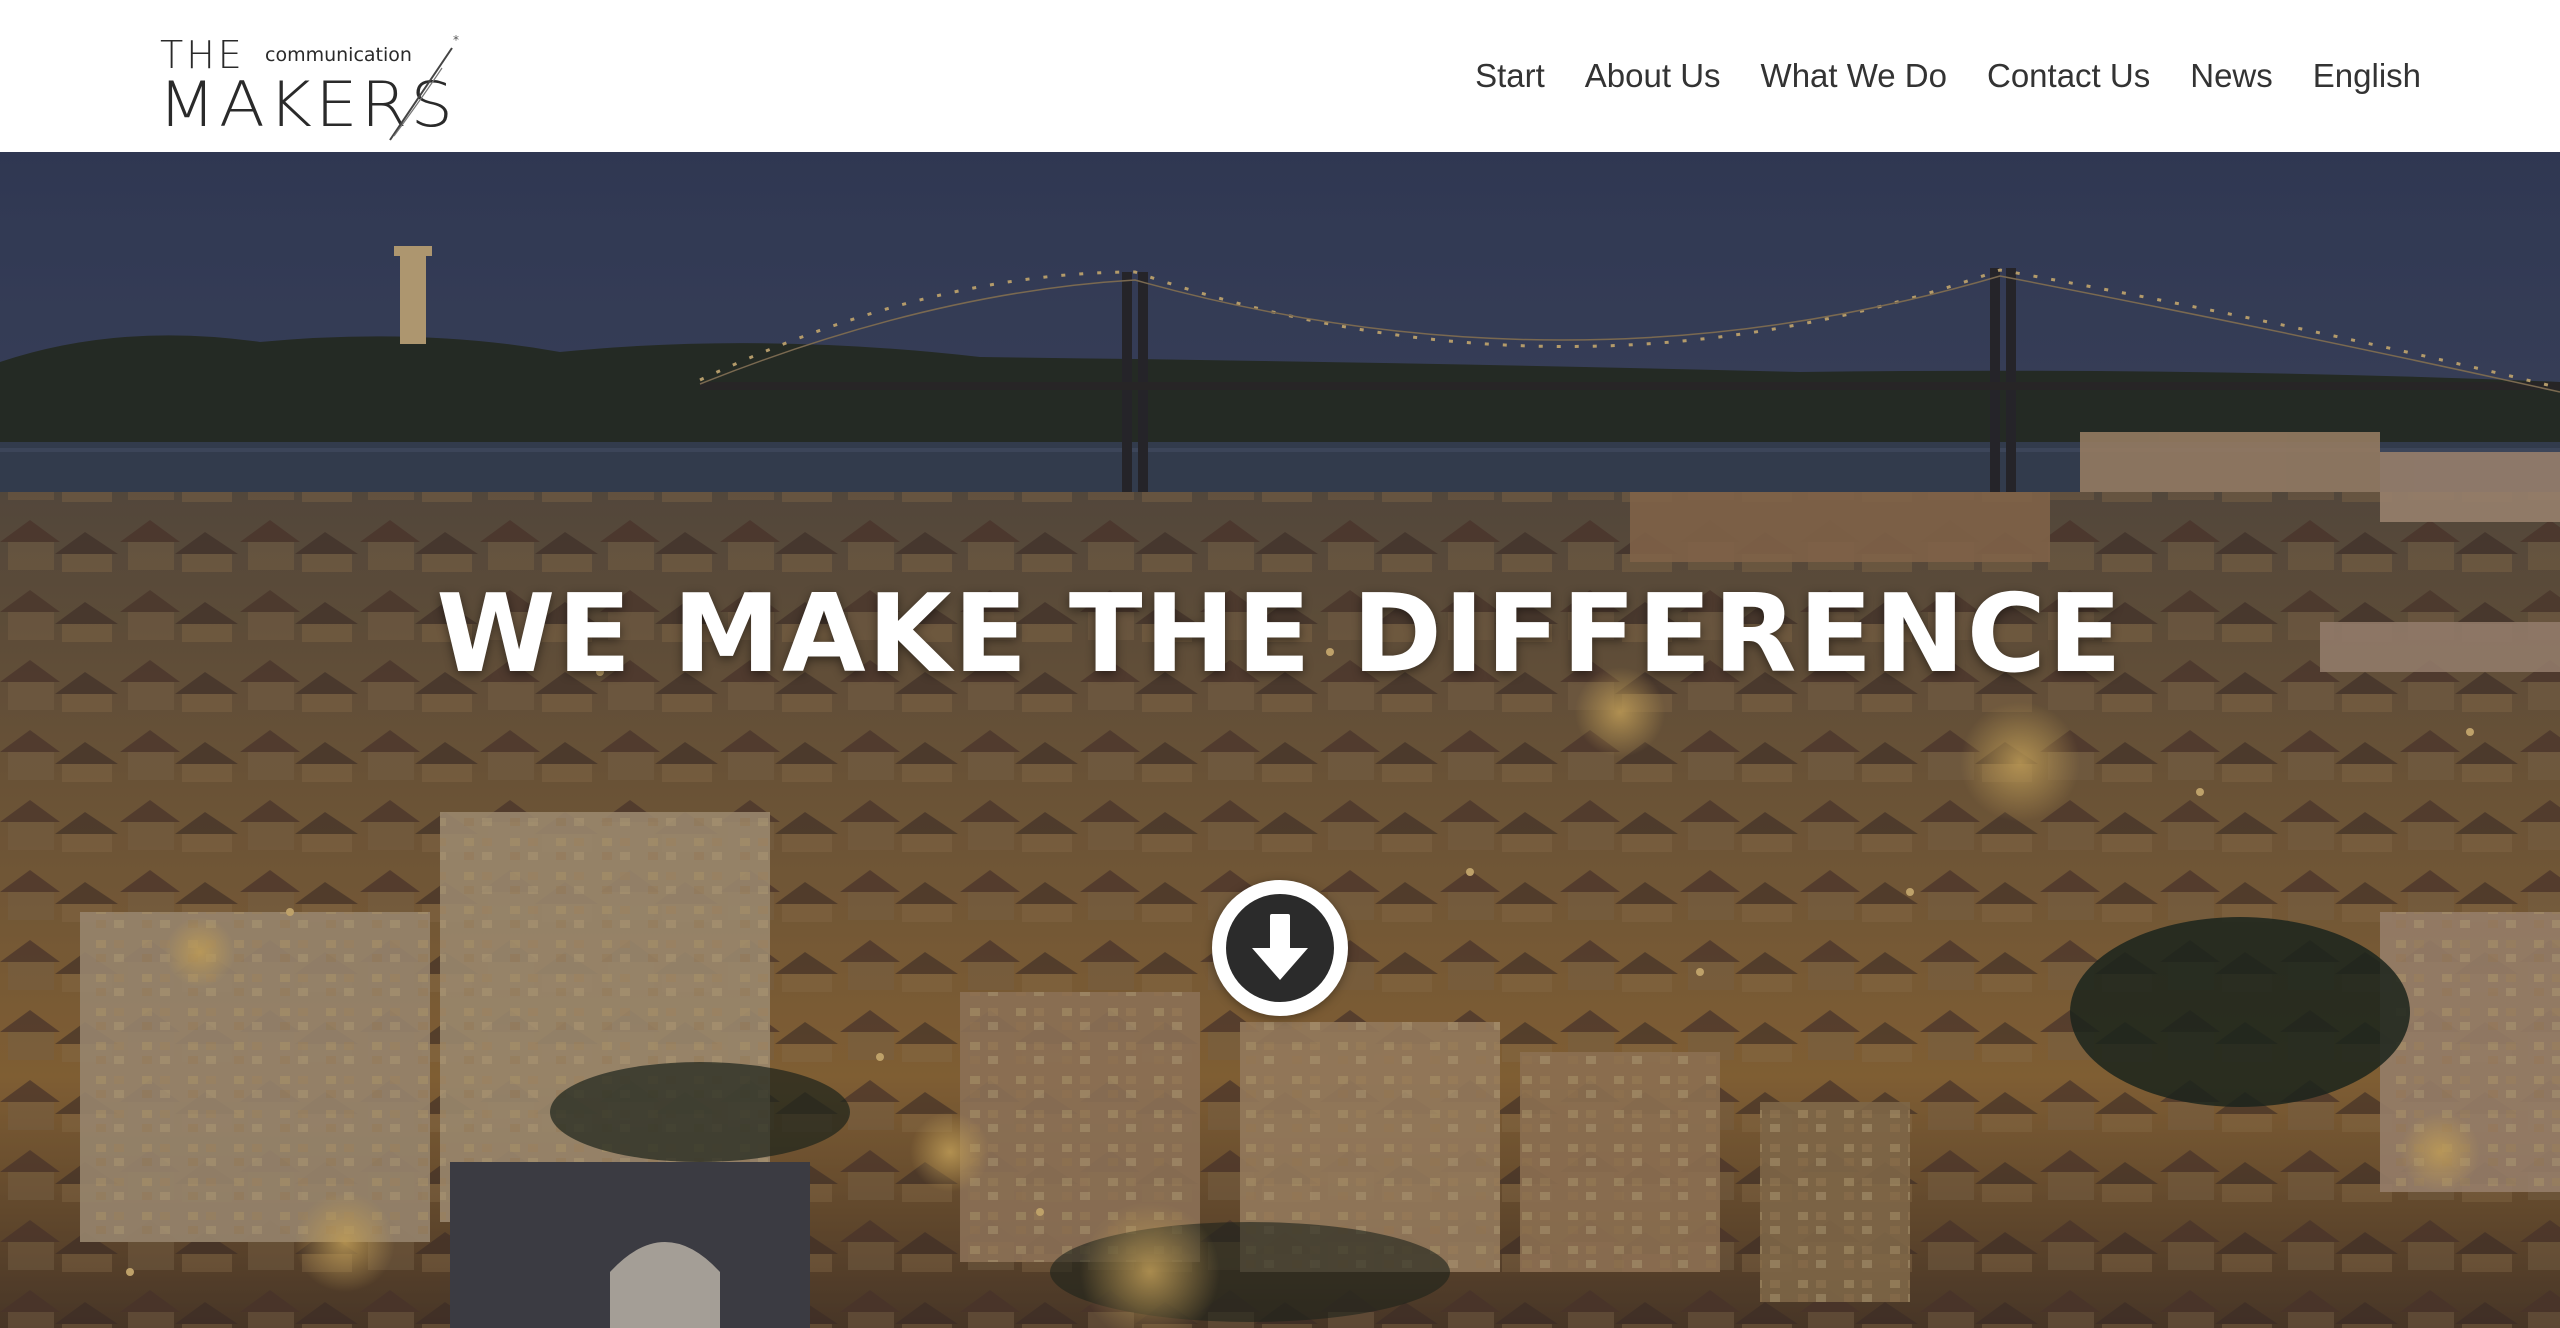  Describe the element at coordinates (2068, 76) in the screenshot. I see `nav-item-contact-us: Contact Us` at that location.